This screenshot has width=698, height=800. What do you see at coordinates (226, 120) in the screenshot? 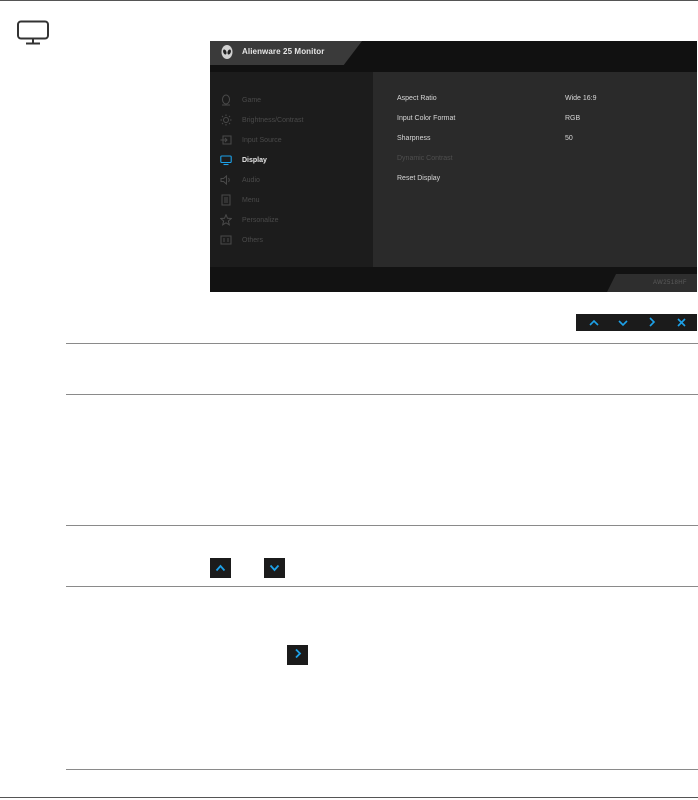
I see `brightness-icon` at bounding box center [226, 120].